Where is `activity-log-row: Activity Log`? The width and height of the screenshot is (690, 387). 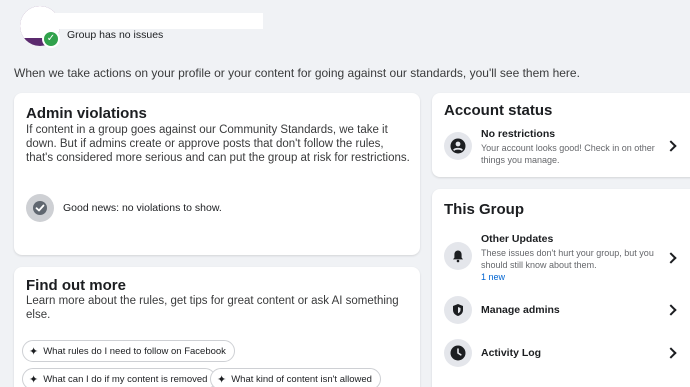
activity-log-row: Activity Log is located at coordinates (561, 353).